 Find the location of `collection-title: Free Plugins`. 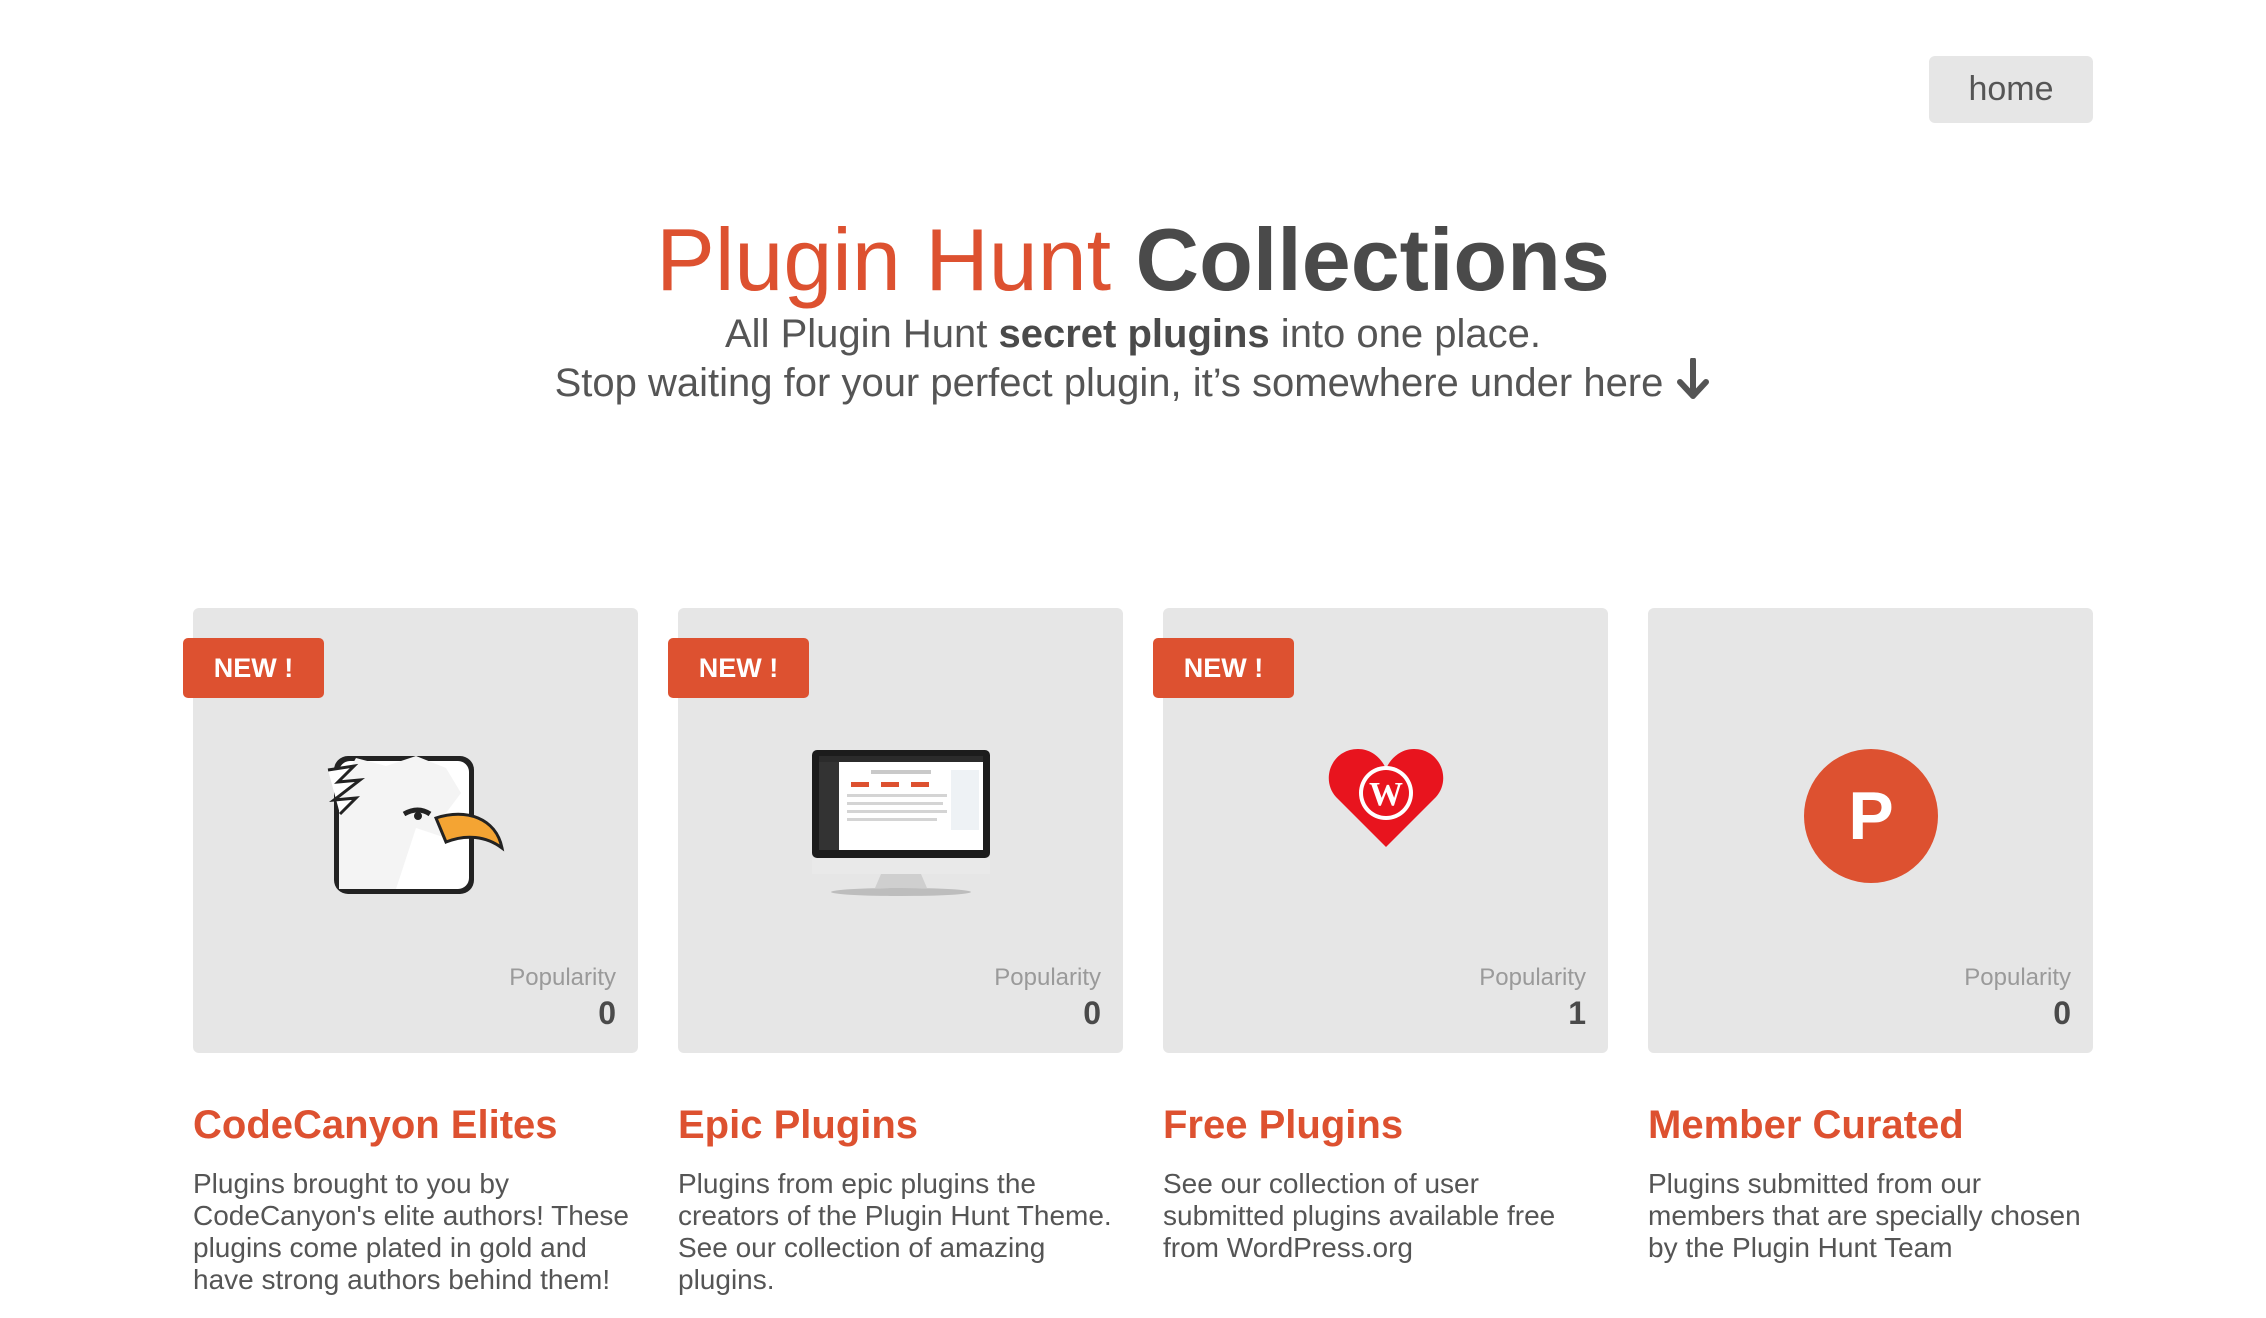

collection-title: Free Plugins is located at coordinates (1385, 1125).